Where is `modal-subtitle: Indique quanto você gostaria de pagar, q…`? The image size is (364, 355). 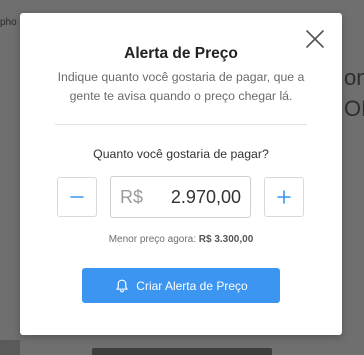
modal-subtitle: Indique quanto você gostaria de pagar, q… is located at coordinates (181, 86).